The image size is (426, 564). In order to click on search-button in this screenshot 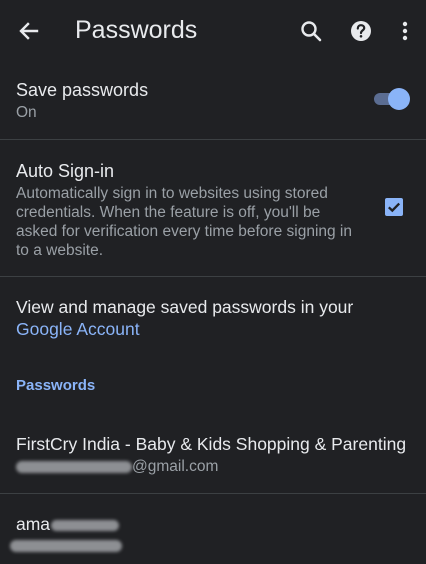, I will do `click(311, 31)`.